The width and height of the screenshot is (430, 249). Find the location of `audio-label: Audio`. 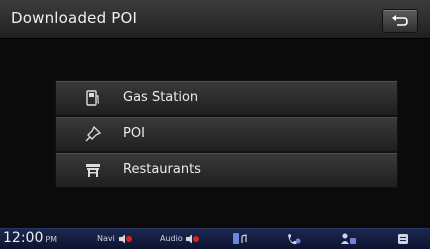

audio-label: Audio is located at coordinates (171, 238).